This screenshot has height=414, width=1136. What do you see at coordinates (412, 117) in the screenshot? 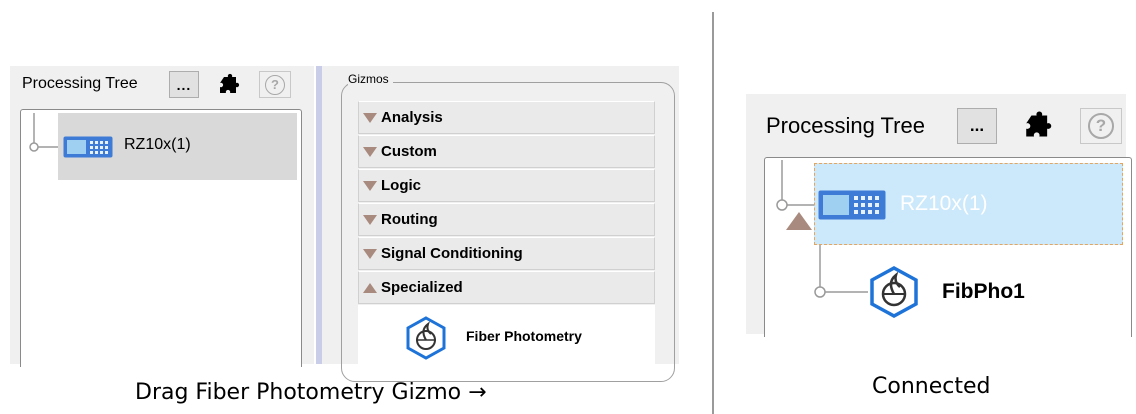
I see `category-label: Analysis` at bounding box center [412, 117].